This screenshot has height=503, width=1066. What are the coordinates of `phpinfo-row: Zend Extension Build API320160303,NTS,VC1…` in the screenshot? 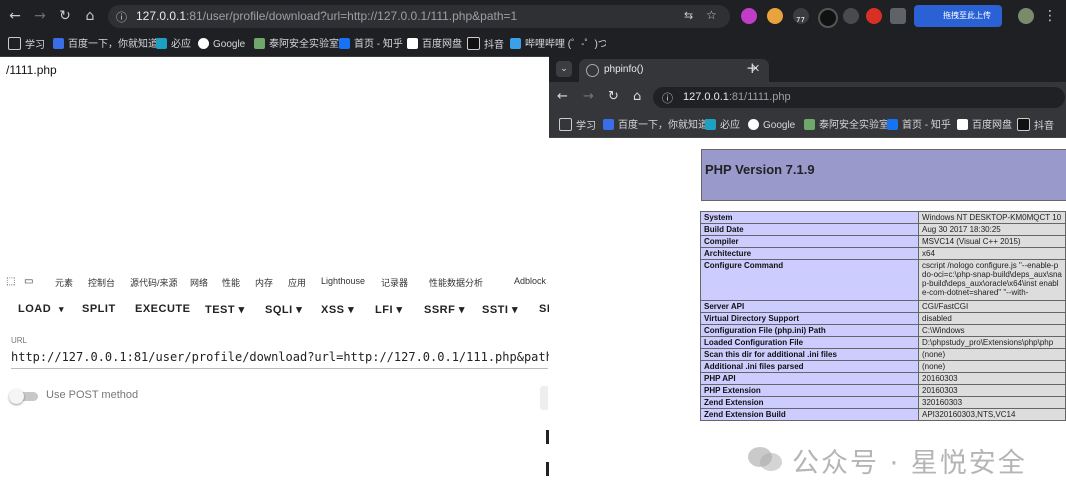 It's located at (883, 414).